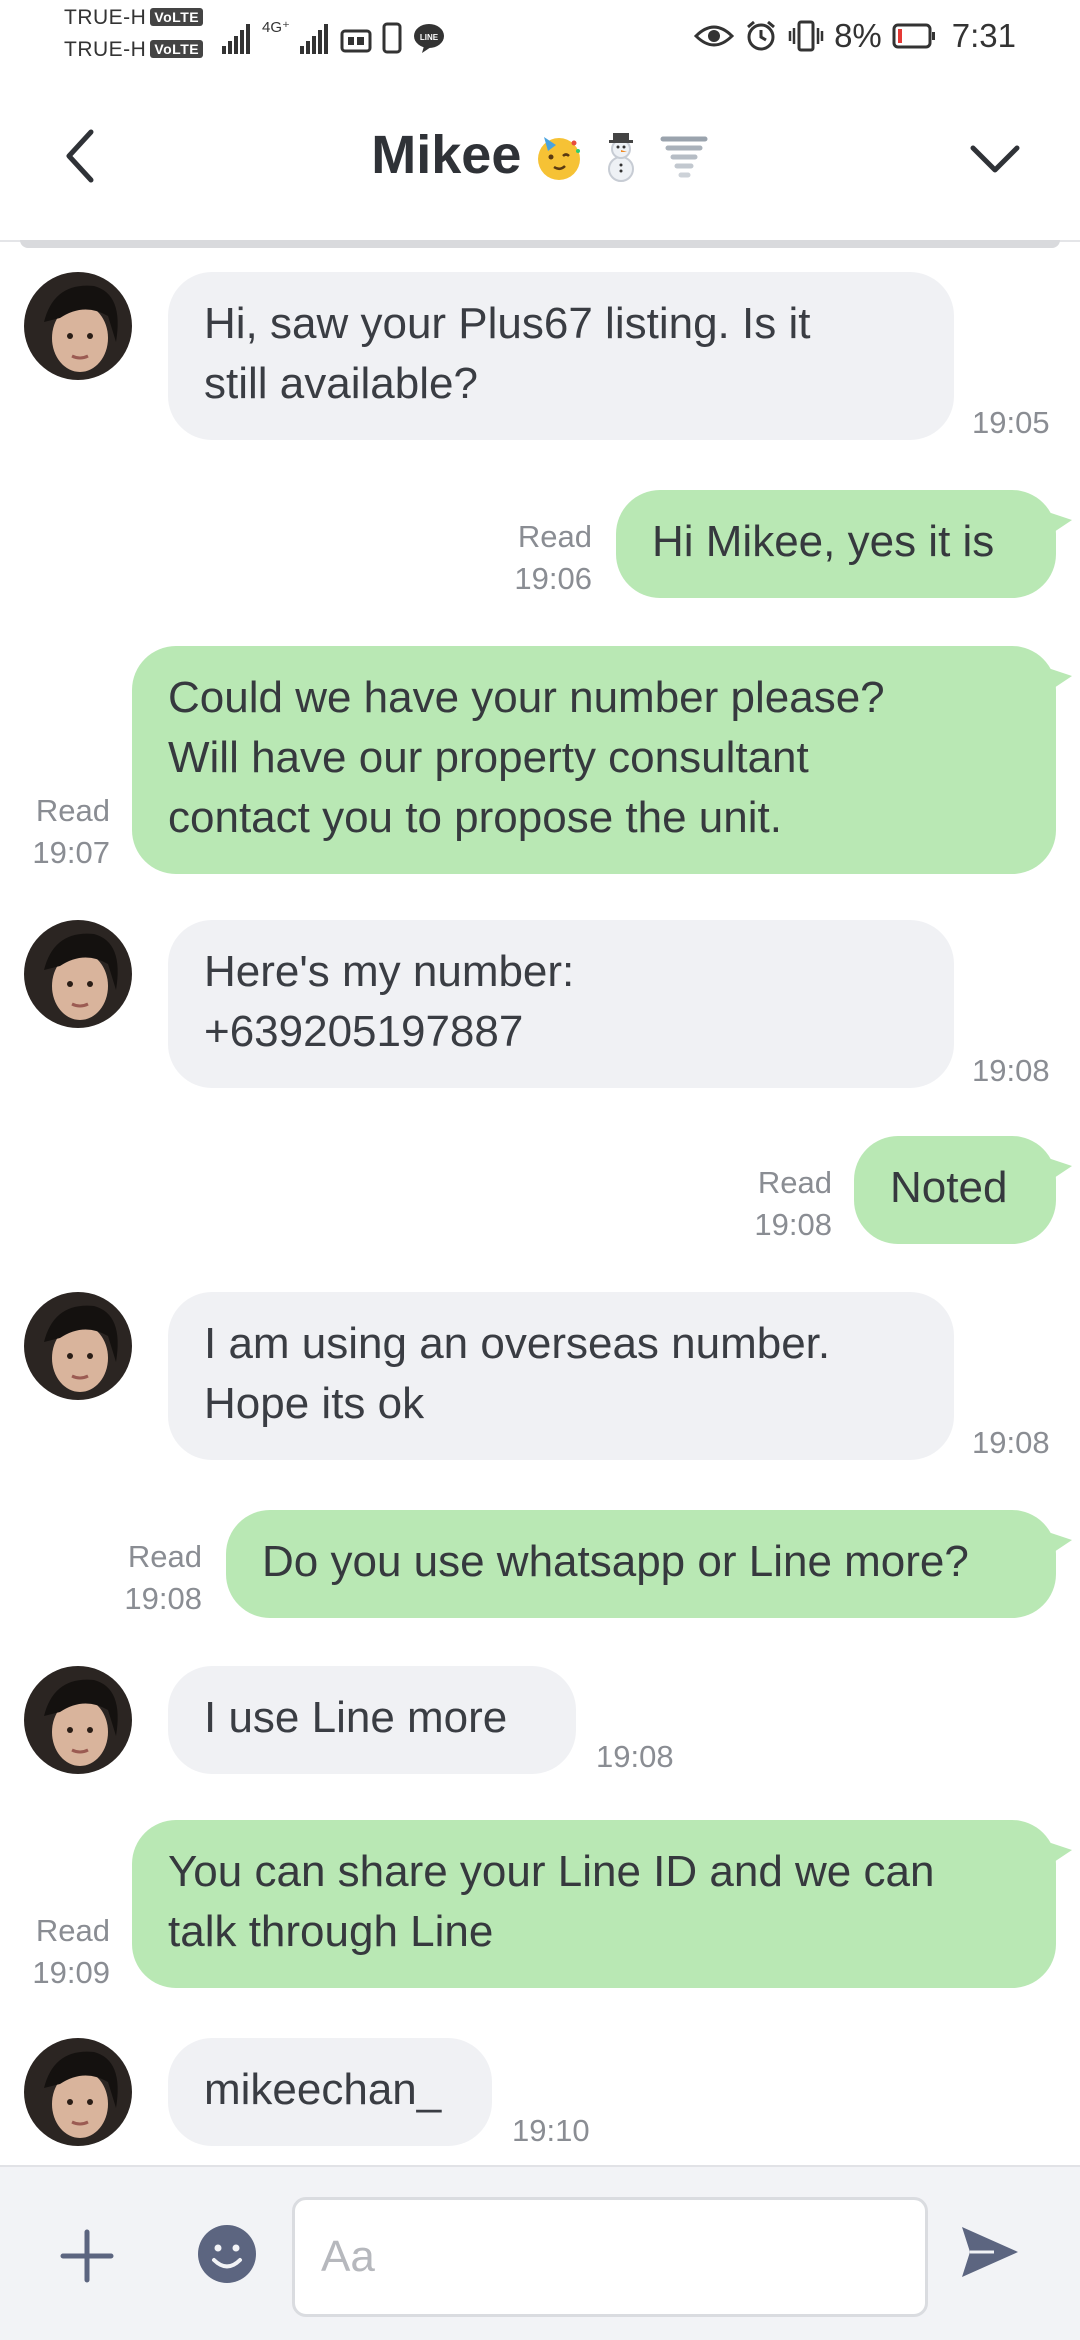 Image resolution: width=1080 pixels, height=2340 pixels. What do you see at coordinates (237, 39) in the screenshot?
I see `signal-icon` at bounding box center [237, 39].